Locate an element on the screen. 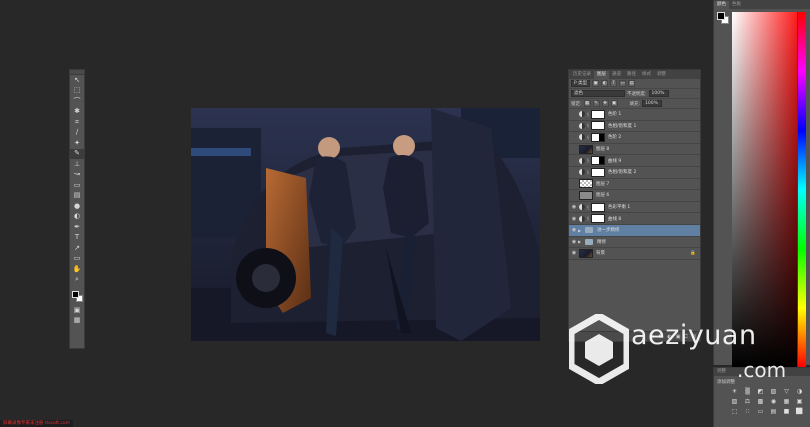  lock-transparent-icon: ▦ is located at coordinates (587, 103).